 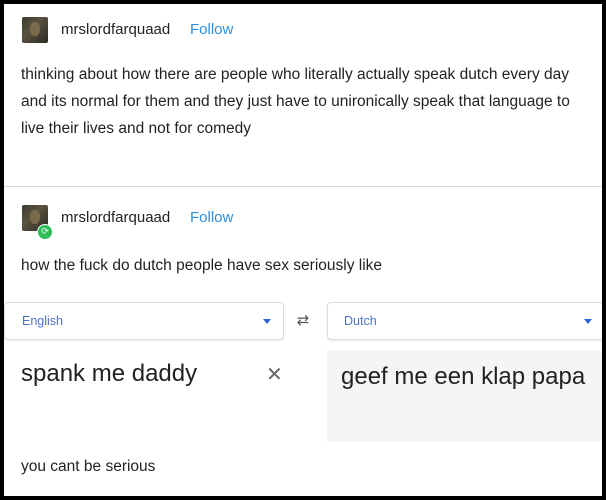 What do you see at coordinates (88, 466) in the screenshot?
I see `caption-text: you cant be serious` at bounding box center [88, 466].